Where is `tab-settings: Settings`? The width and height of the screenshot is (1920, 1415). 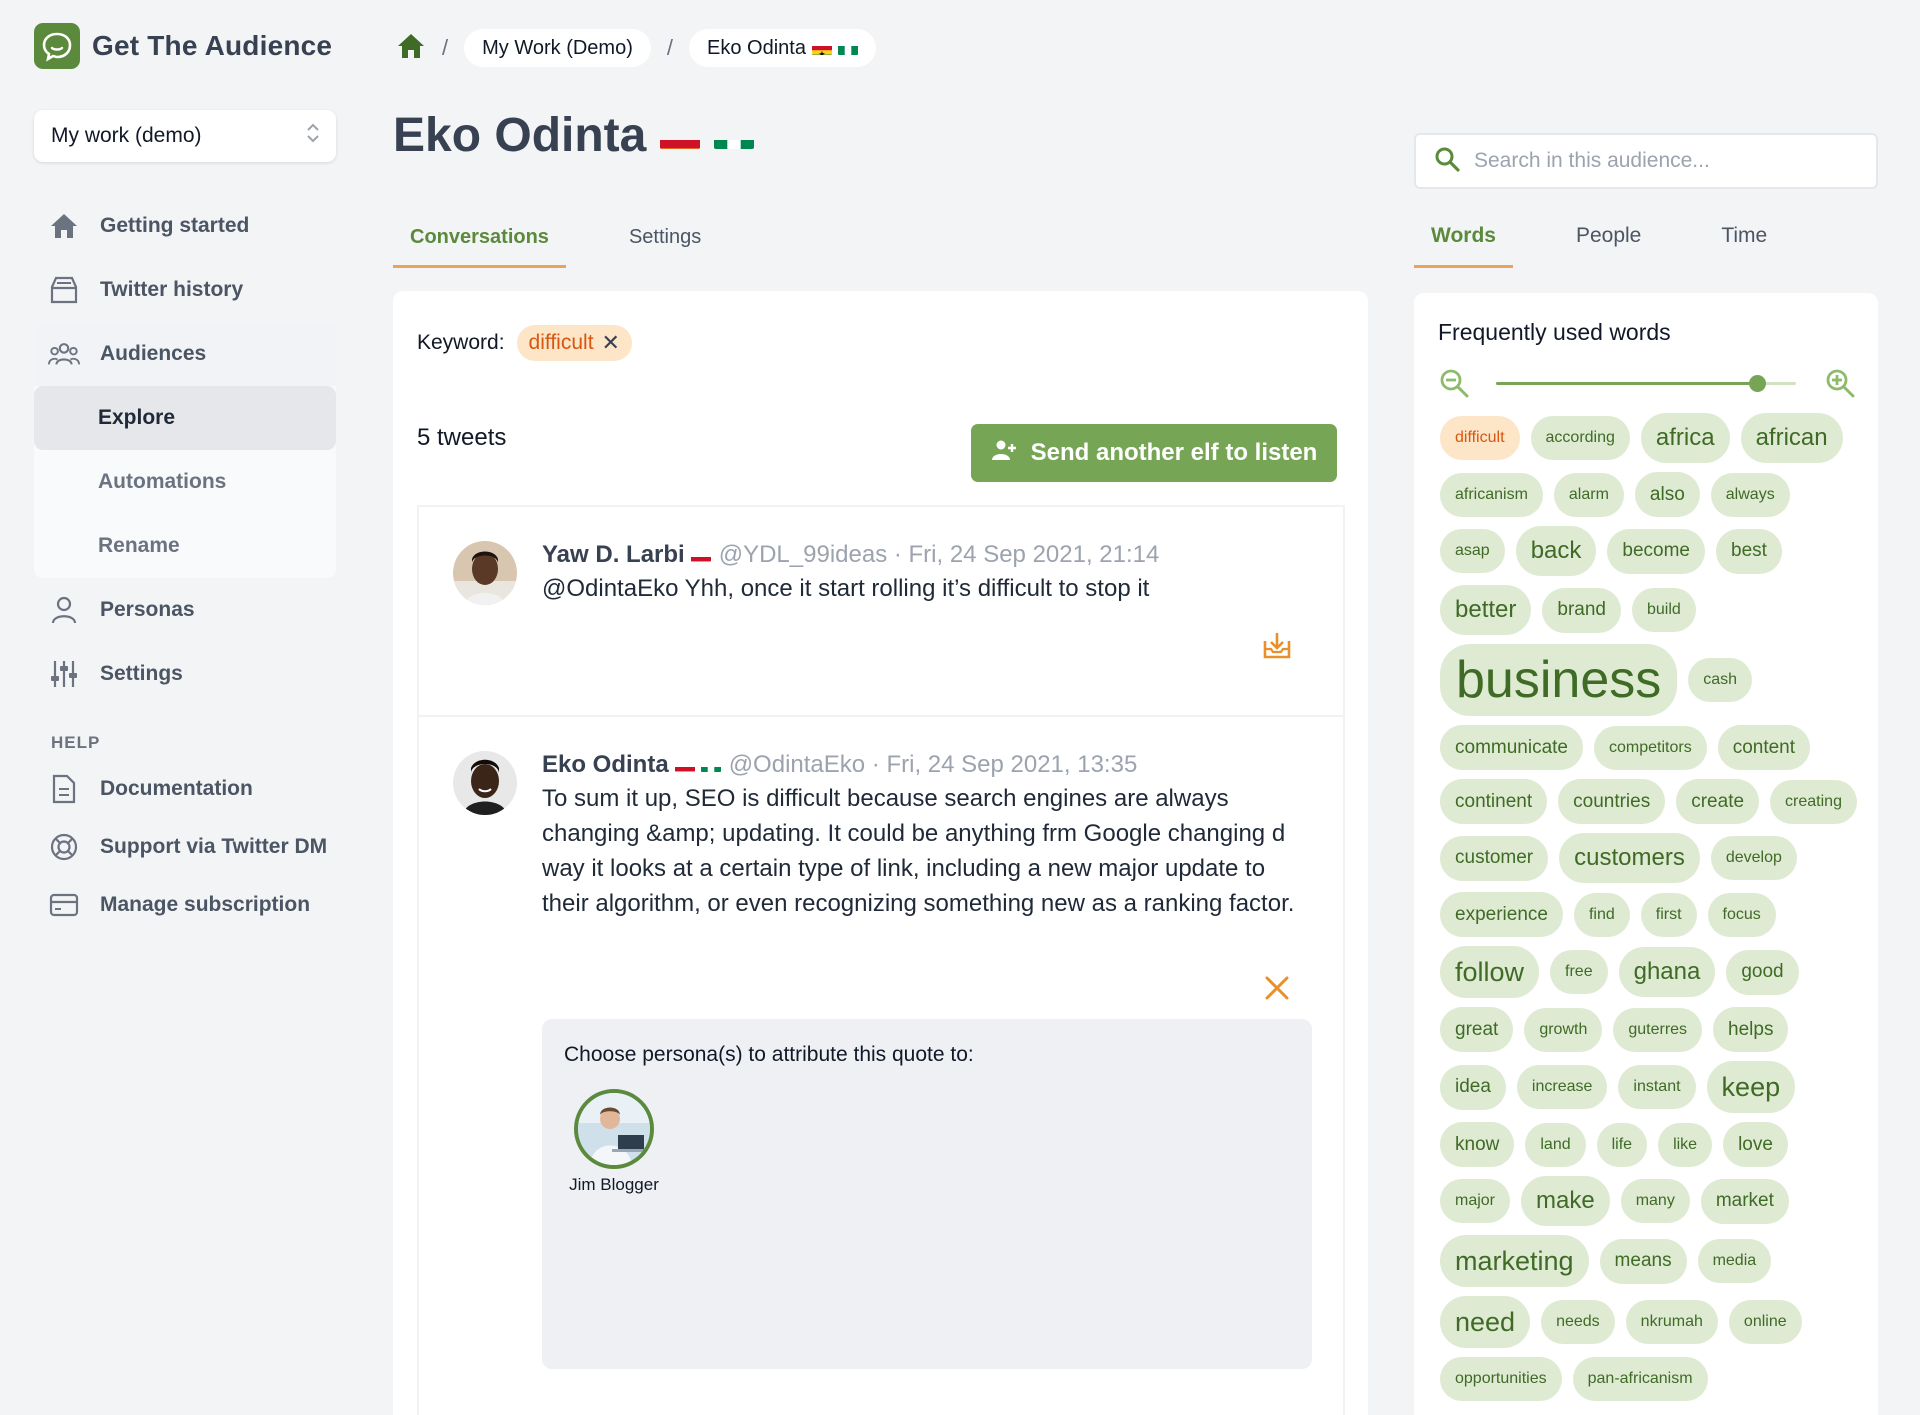
tab-settings: Settings is located at coordinates (665, 239).